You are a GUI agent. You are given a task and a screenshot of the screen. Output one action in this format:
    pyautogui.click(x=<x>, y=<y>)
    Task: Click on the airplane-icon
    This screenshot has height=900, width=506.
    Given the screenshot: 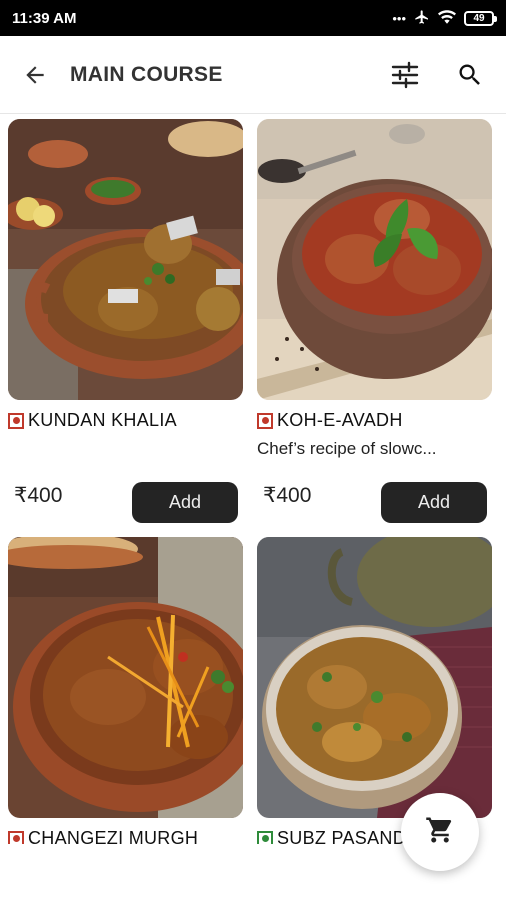 What is the action you would take?
    pyautogui.click(x=422, y=18)
    